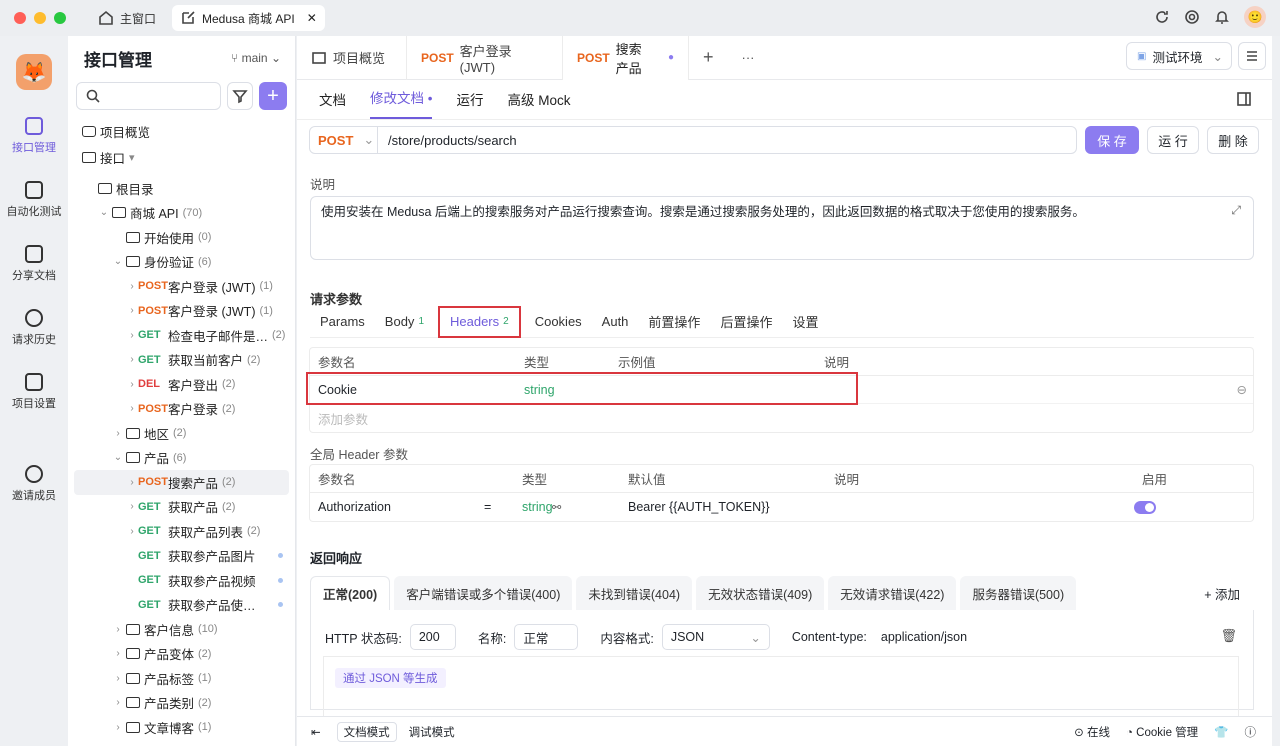  What do you see at coordinates (34, 200) in the screenshot?
I see `rail-auto-test: 自动化测试` at bounding box center [34, 200].